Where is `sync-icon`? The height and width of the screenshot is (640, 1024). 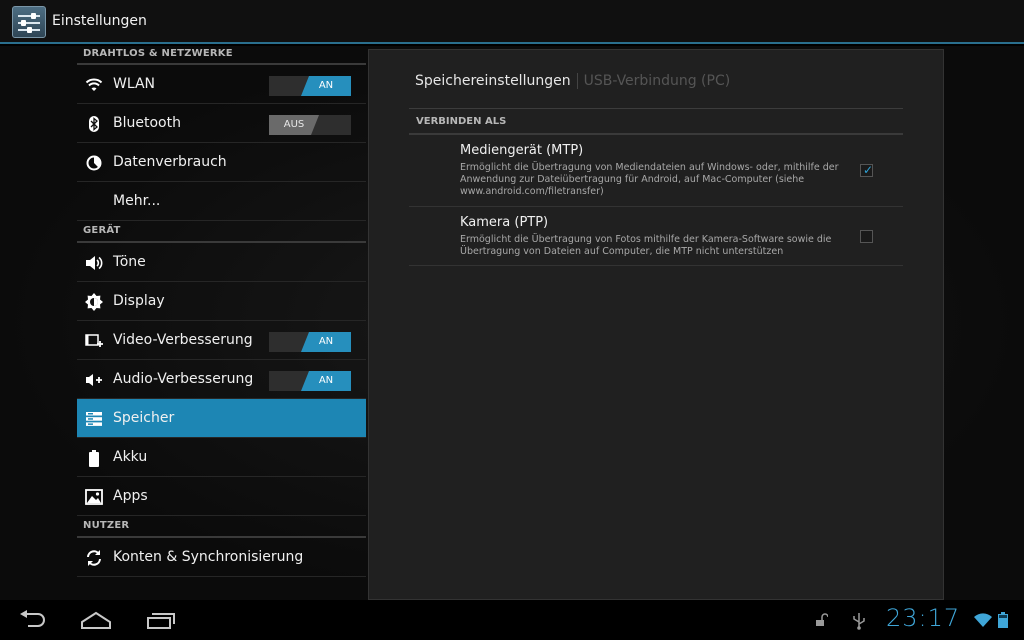 sync-icon is located at coordinates (94, 558).